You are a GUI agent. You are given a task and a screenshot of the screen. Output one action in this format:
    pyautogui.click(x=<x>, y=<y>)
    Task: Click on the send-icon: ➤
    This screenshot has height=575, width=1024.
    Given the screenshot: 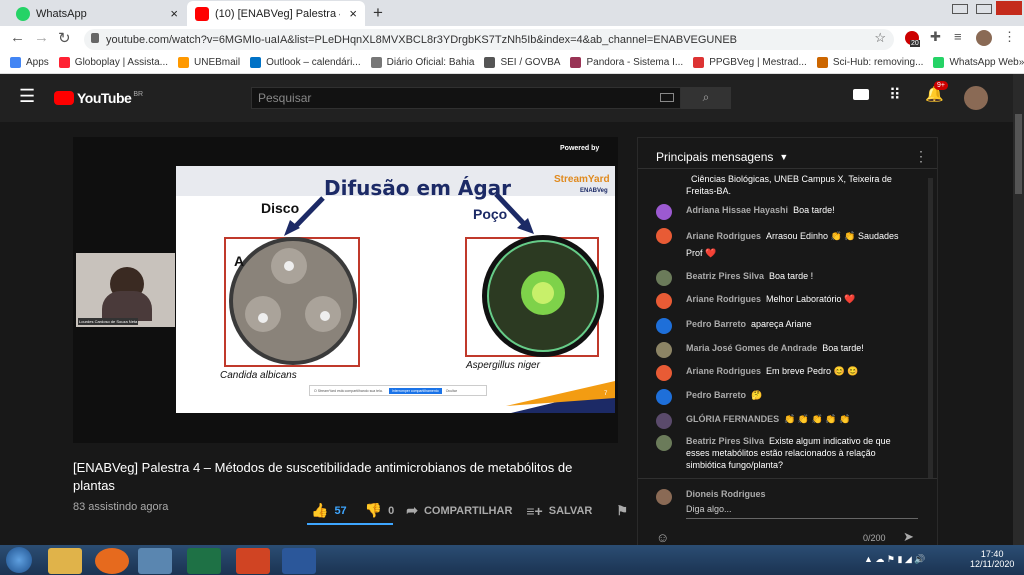 What is the action you would take?
    pyautogui.click(x=908, y=537)
    